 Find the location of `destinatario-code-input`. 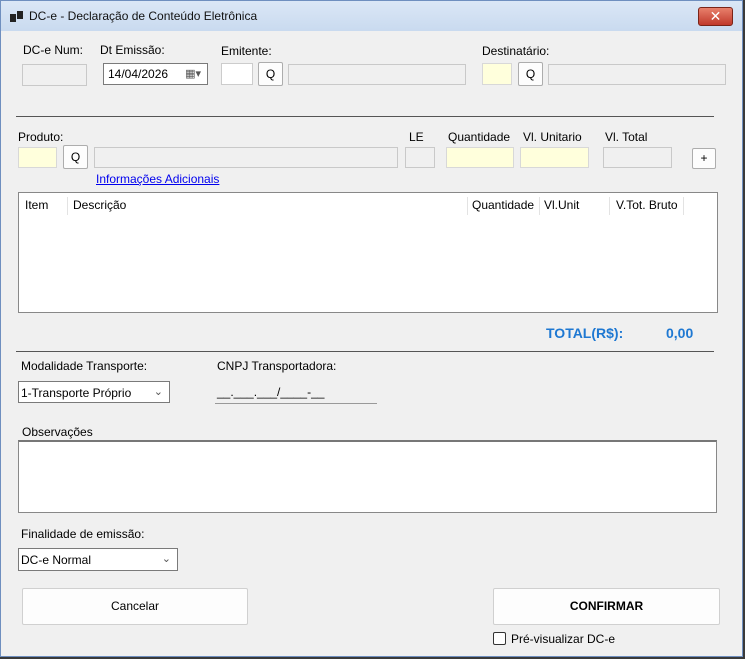

destinatario-code-input is located at coordinates (497, 74).